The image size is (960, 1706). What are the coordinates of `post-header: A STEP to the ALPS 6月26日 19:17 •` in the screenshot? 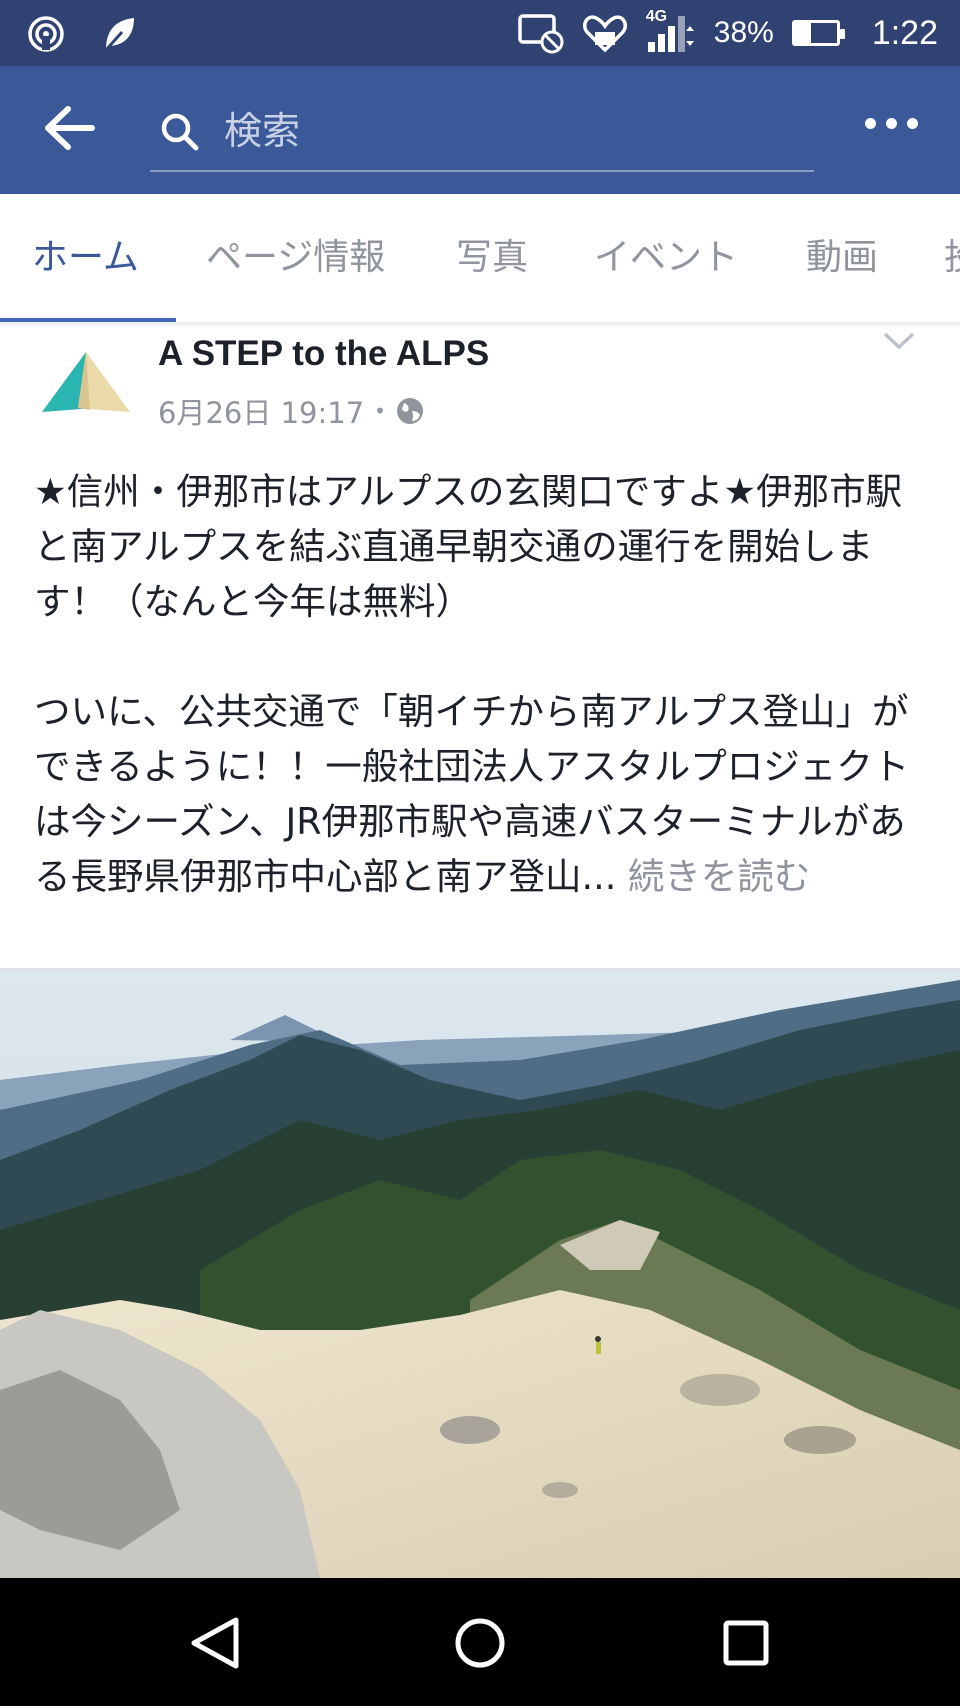 It's located at (480, 385).